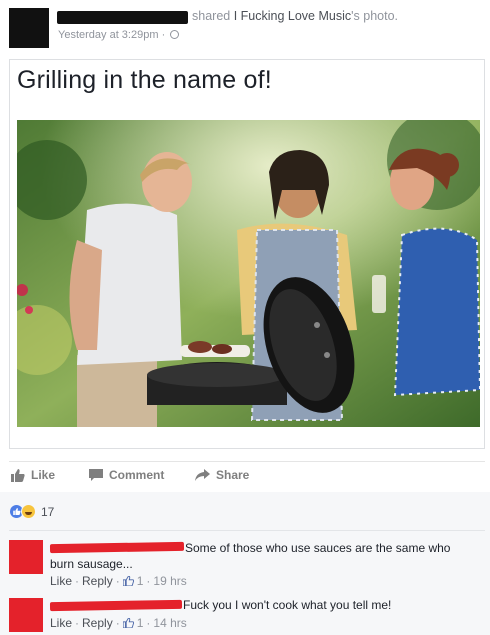  What do you see at coordinates (202, 475) in the screenshot?
I see `share-icon` at bounding box center [202, 475].